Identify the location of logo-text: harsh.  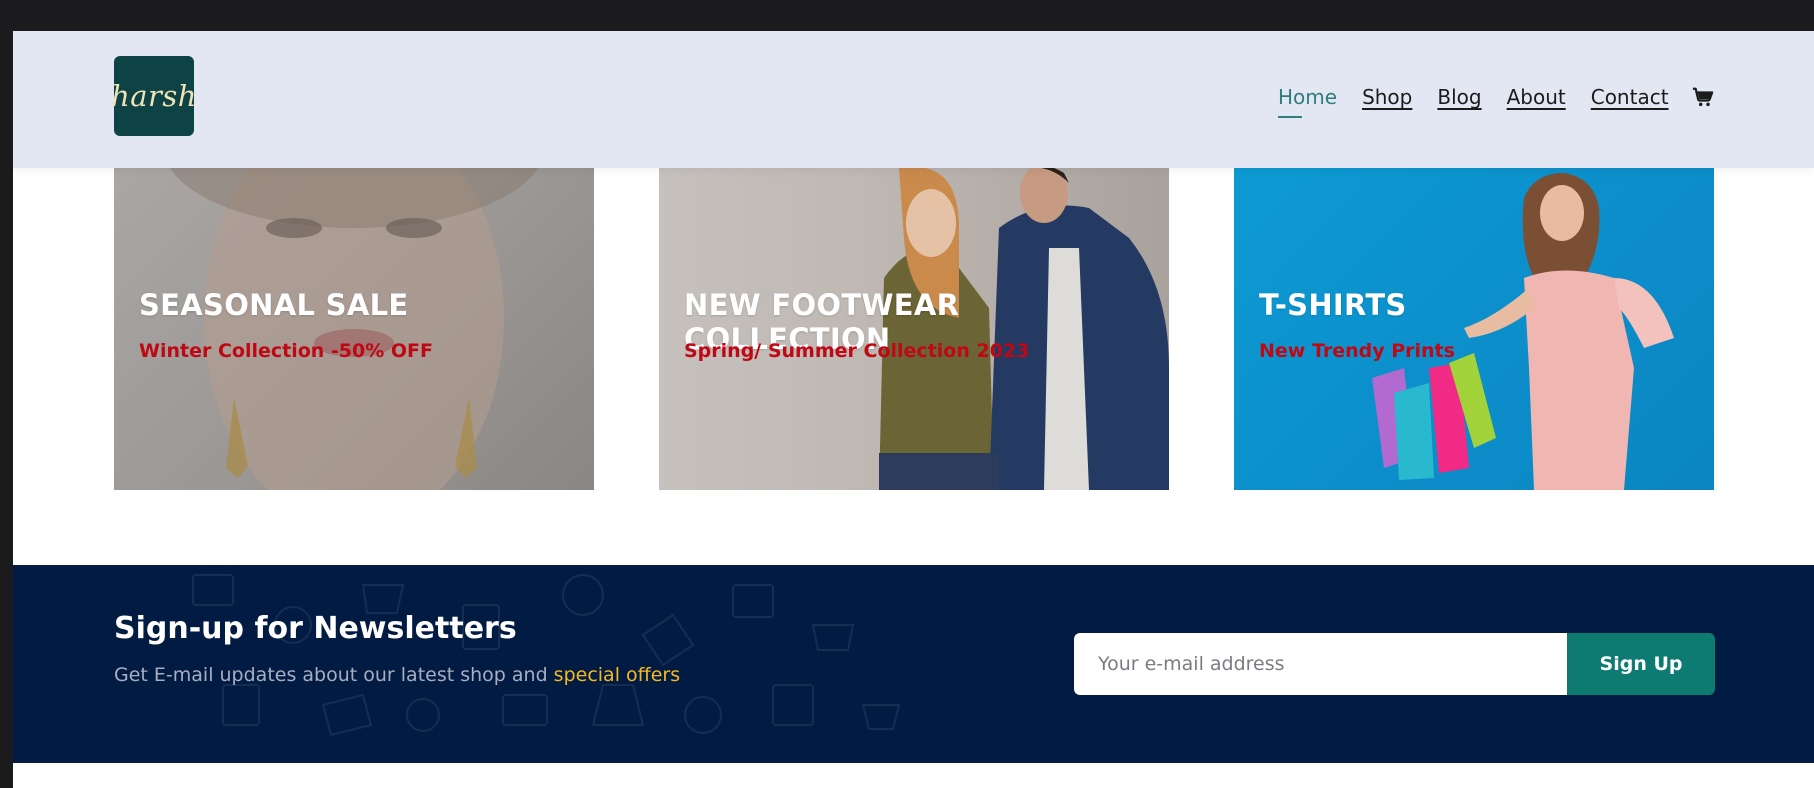
(154, 96).